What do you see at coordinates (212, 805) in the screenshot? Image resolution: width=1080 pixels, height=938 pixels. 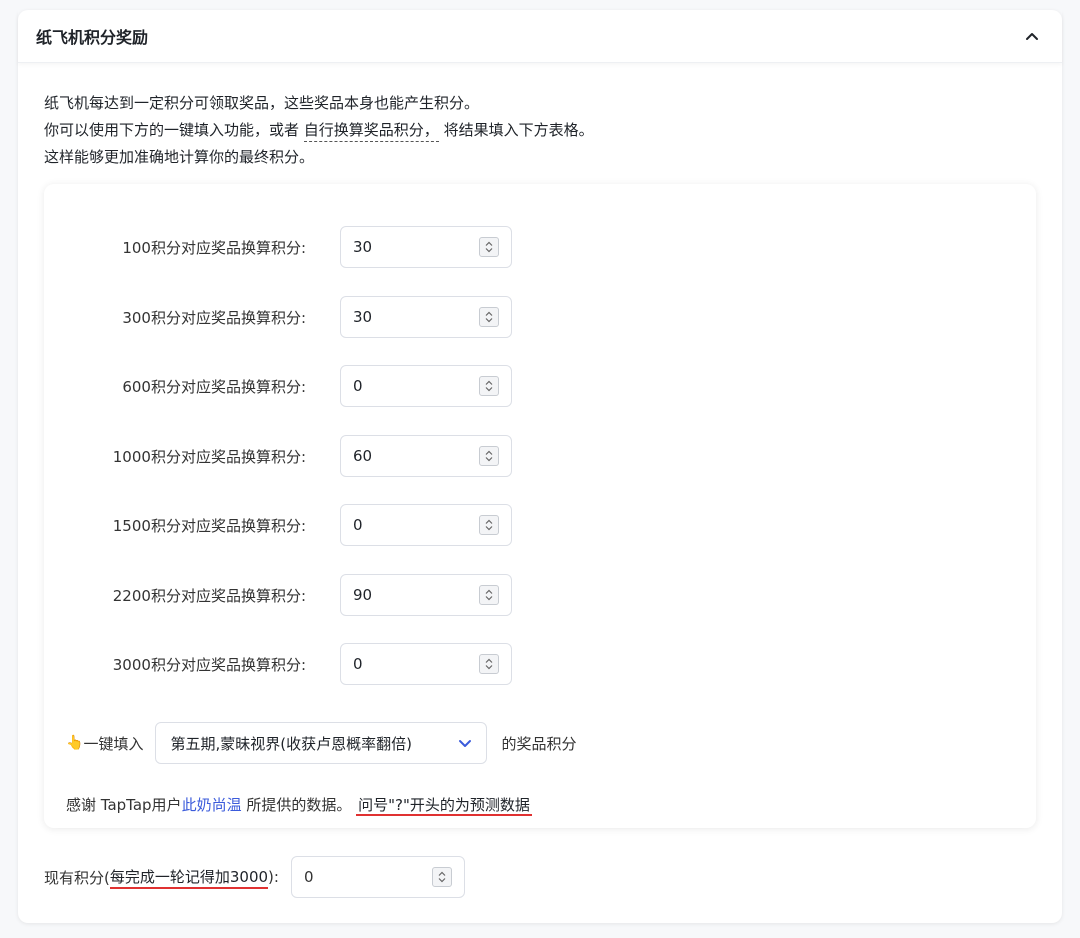 I see `user-link: 此奶尚温` at bounding box center [212, 805].